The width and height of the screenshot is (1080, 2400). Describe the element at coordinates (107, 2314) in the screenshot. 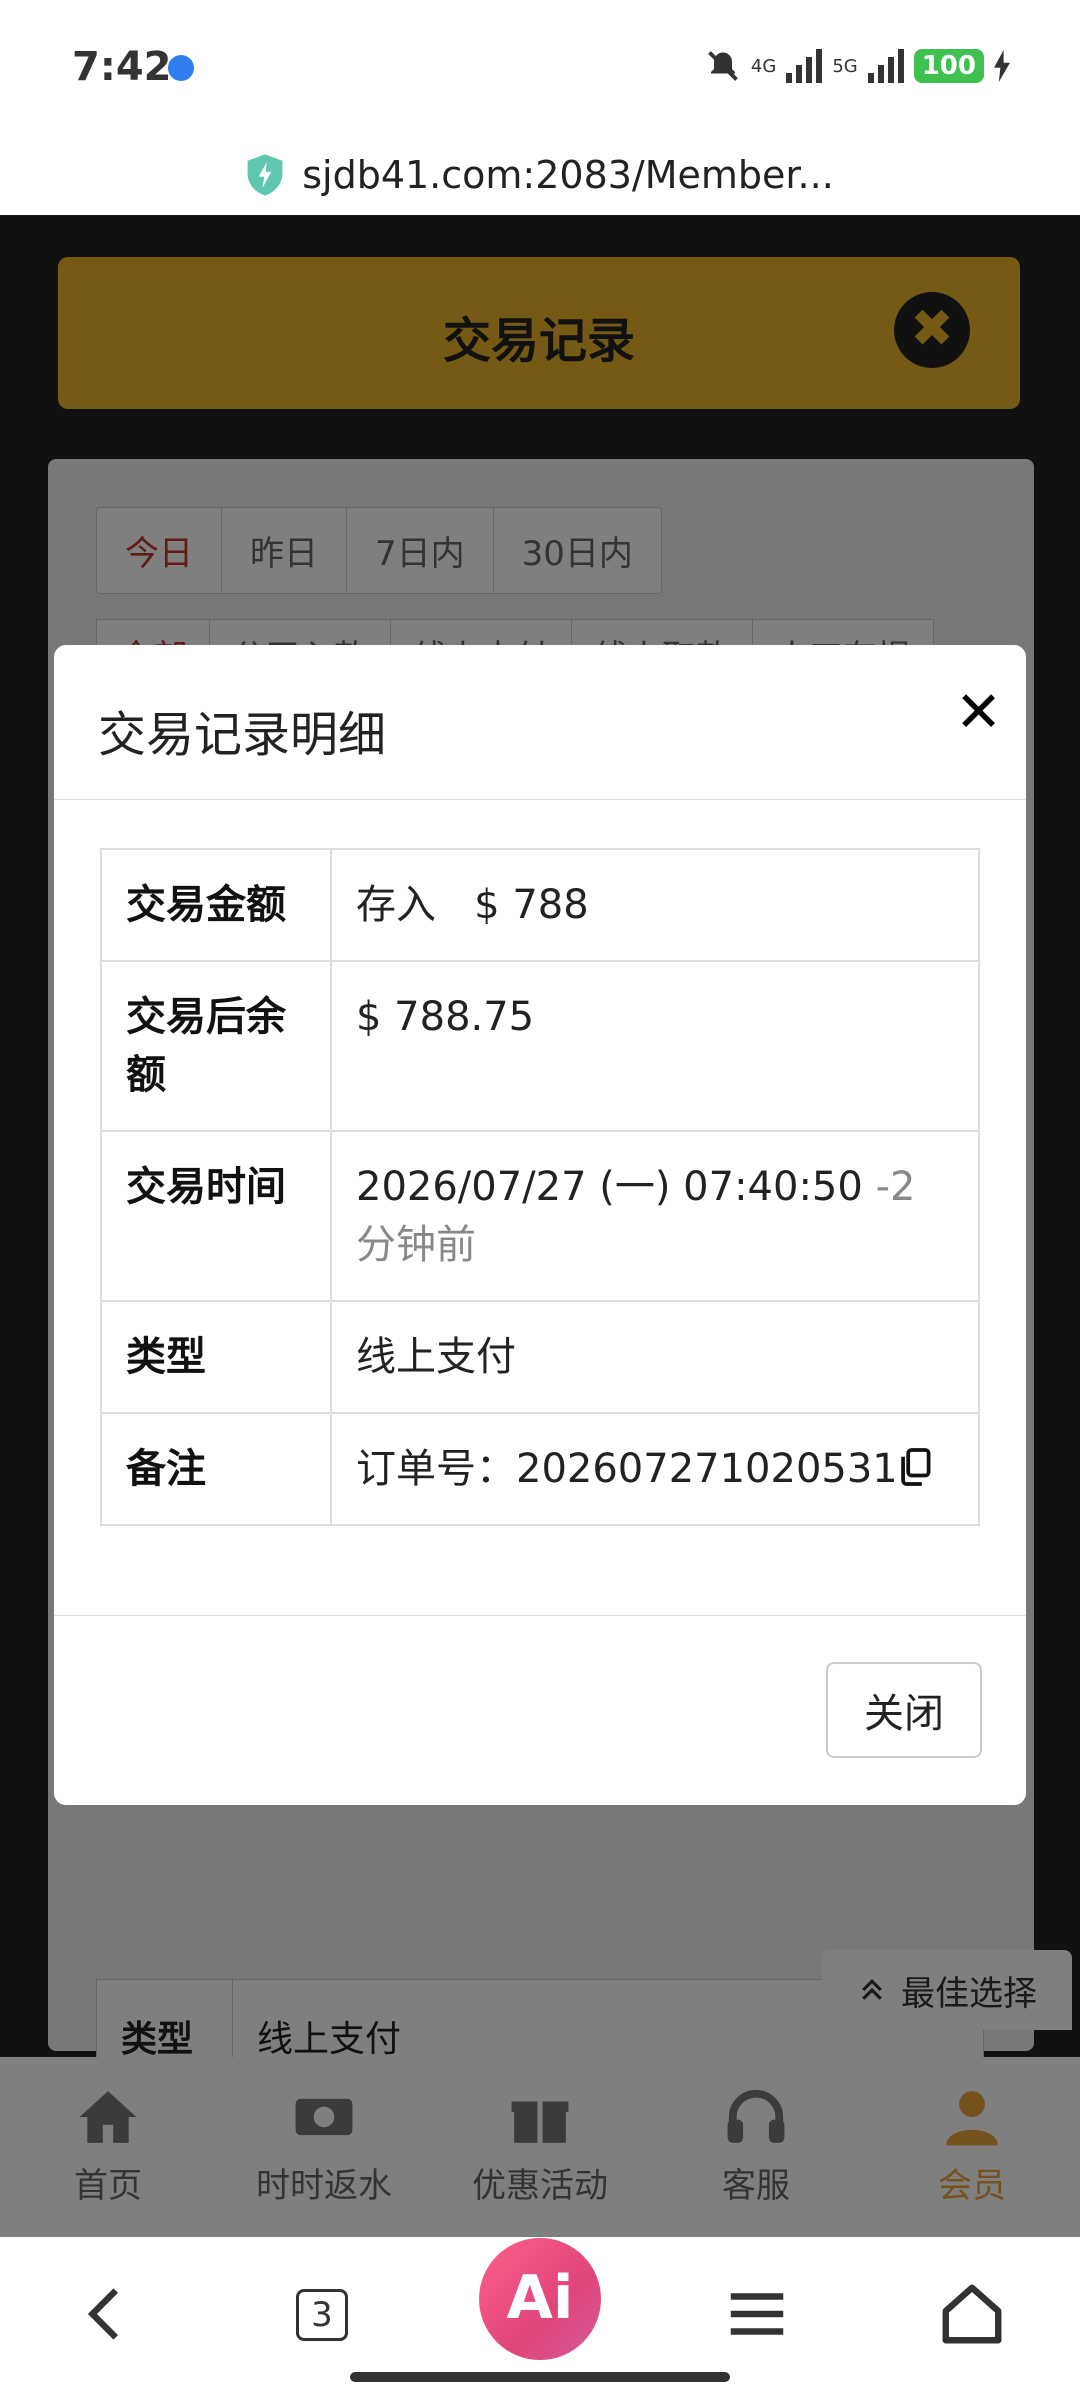

I see `back-arrow-icon` at that location.